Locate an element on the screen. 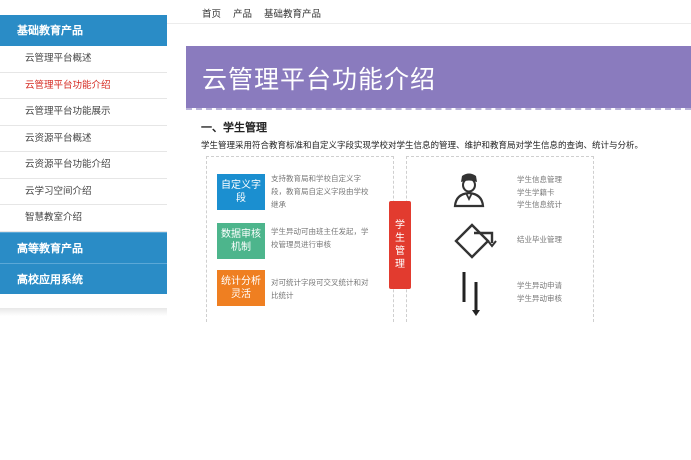 The width and height of the screenshot is (691, 460). banner-divider is located at coordinates (438, 109).